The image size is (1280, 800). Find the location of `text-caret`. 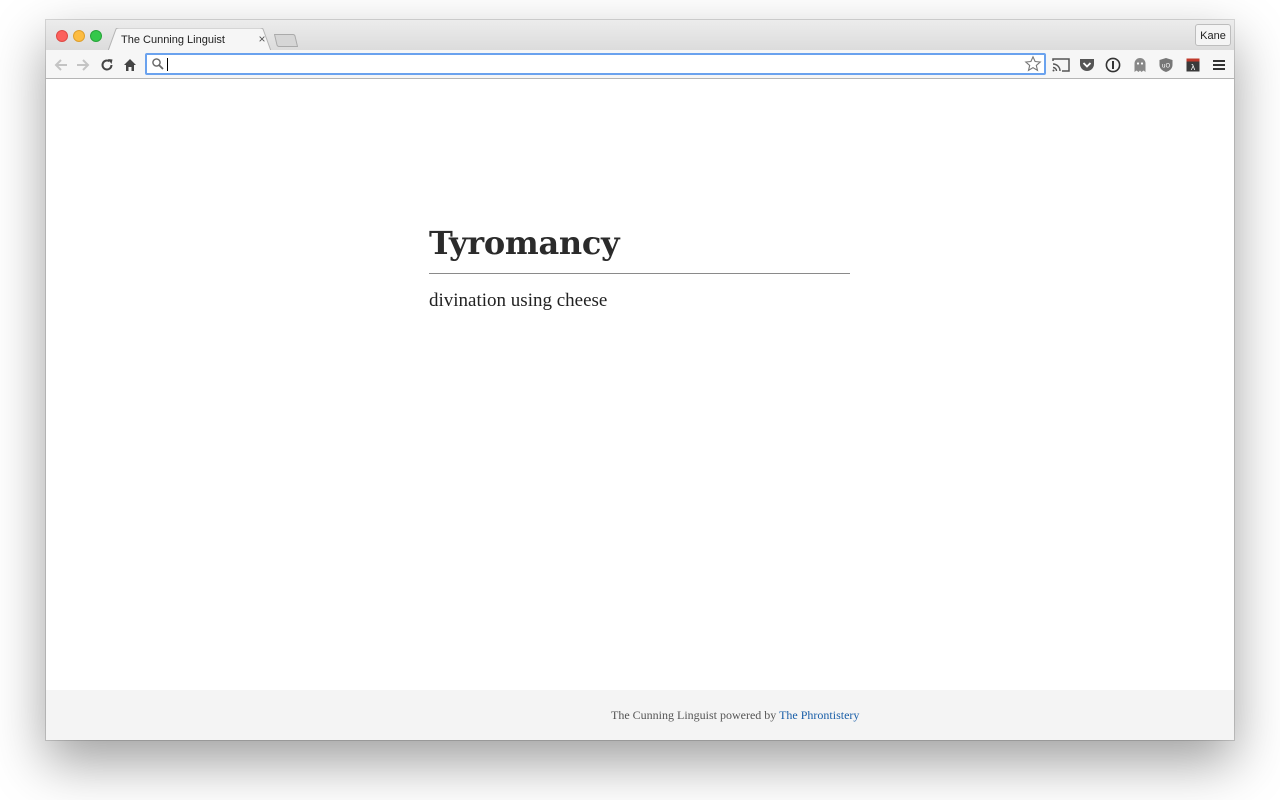

text-caret is located at coordinates (167, 64).